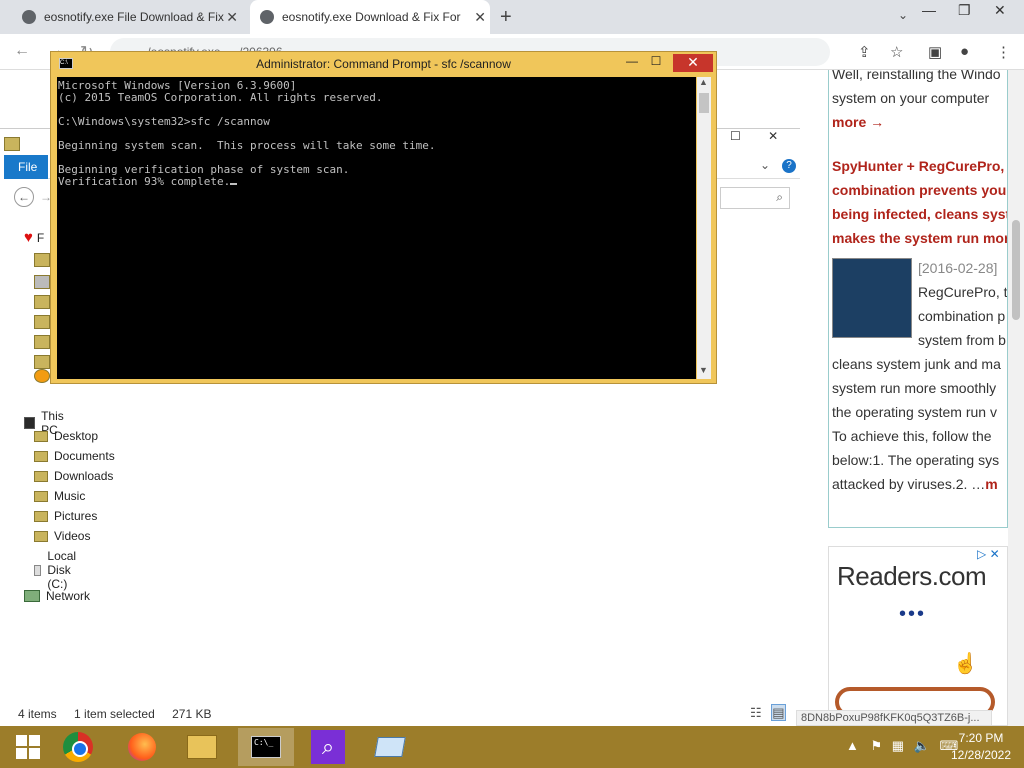  What do you see at coordinates (898, 745) in the screenshot?
I see `network-tray-icon: ▦` at bounding box center [898, 745].